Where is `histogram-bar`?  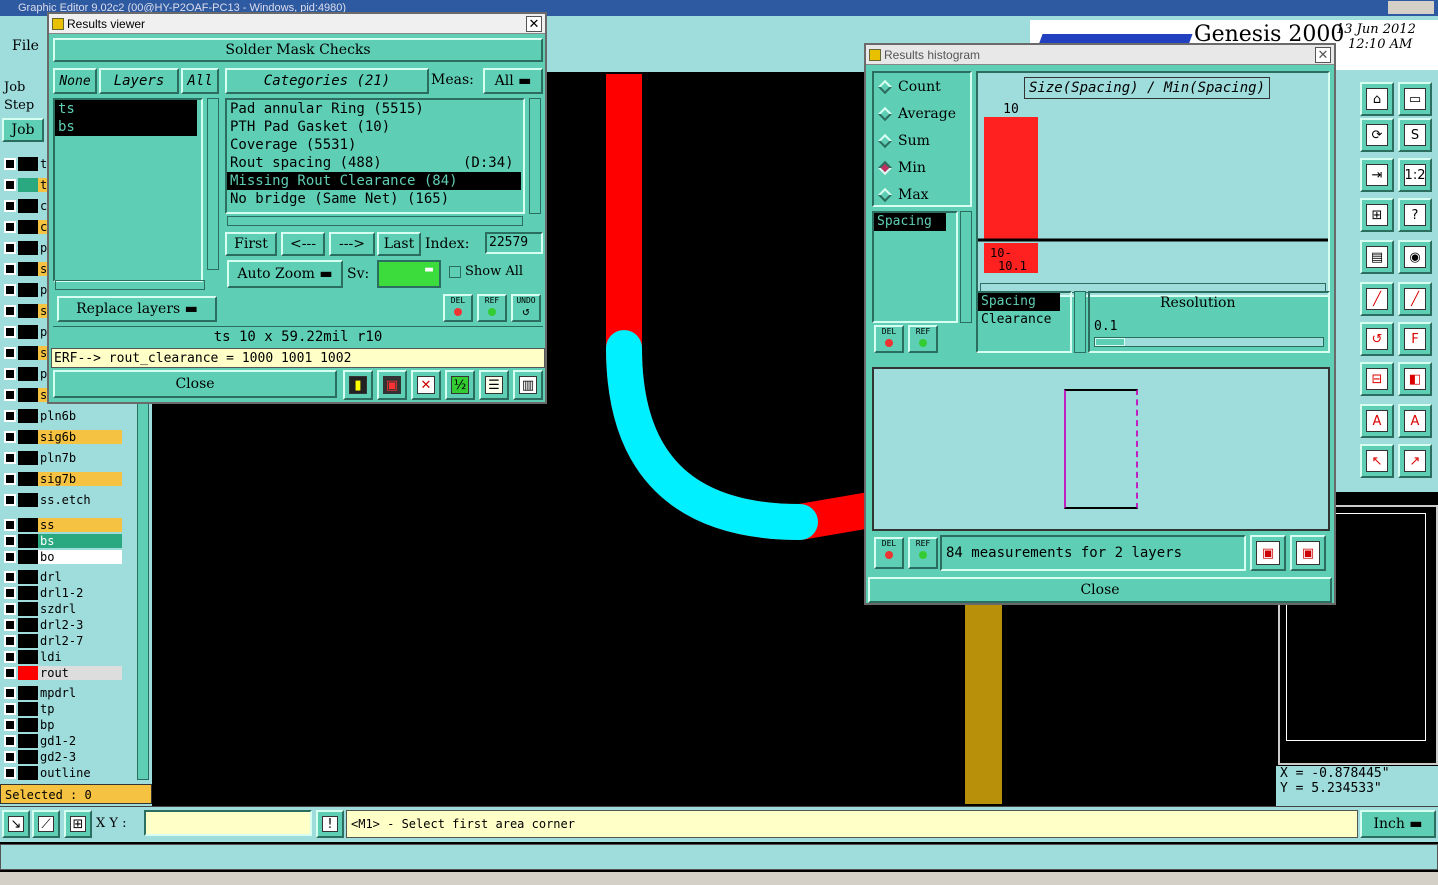
histogram-bar is located at coordinates (1011, 178).